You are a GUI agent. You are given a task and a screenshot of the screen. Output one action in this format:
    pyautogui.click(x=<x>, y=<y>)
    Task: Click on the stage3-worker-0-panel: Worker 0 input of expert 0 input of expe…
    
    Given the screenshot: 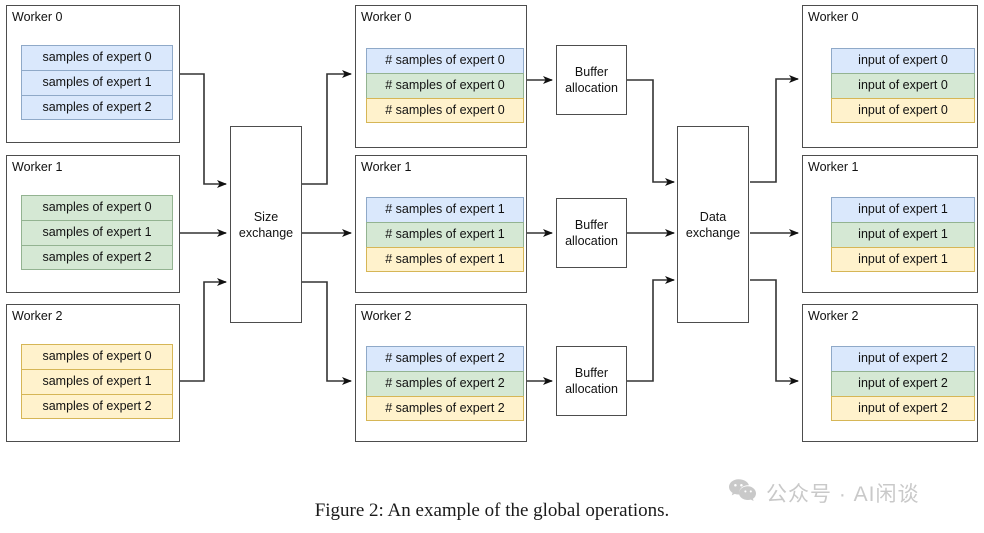 What is the action you would take?
    pyautogui.click(x=890, y=76)
    